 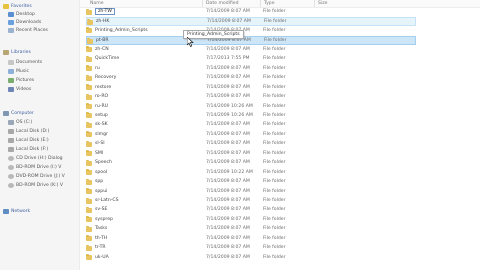 I want to click on file-row: spp 7/14/2009 8:07 AM File folder, so click(x=251, y=182).